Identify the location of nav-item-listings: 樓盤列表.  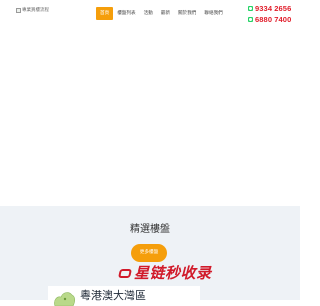
(126, 13).